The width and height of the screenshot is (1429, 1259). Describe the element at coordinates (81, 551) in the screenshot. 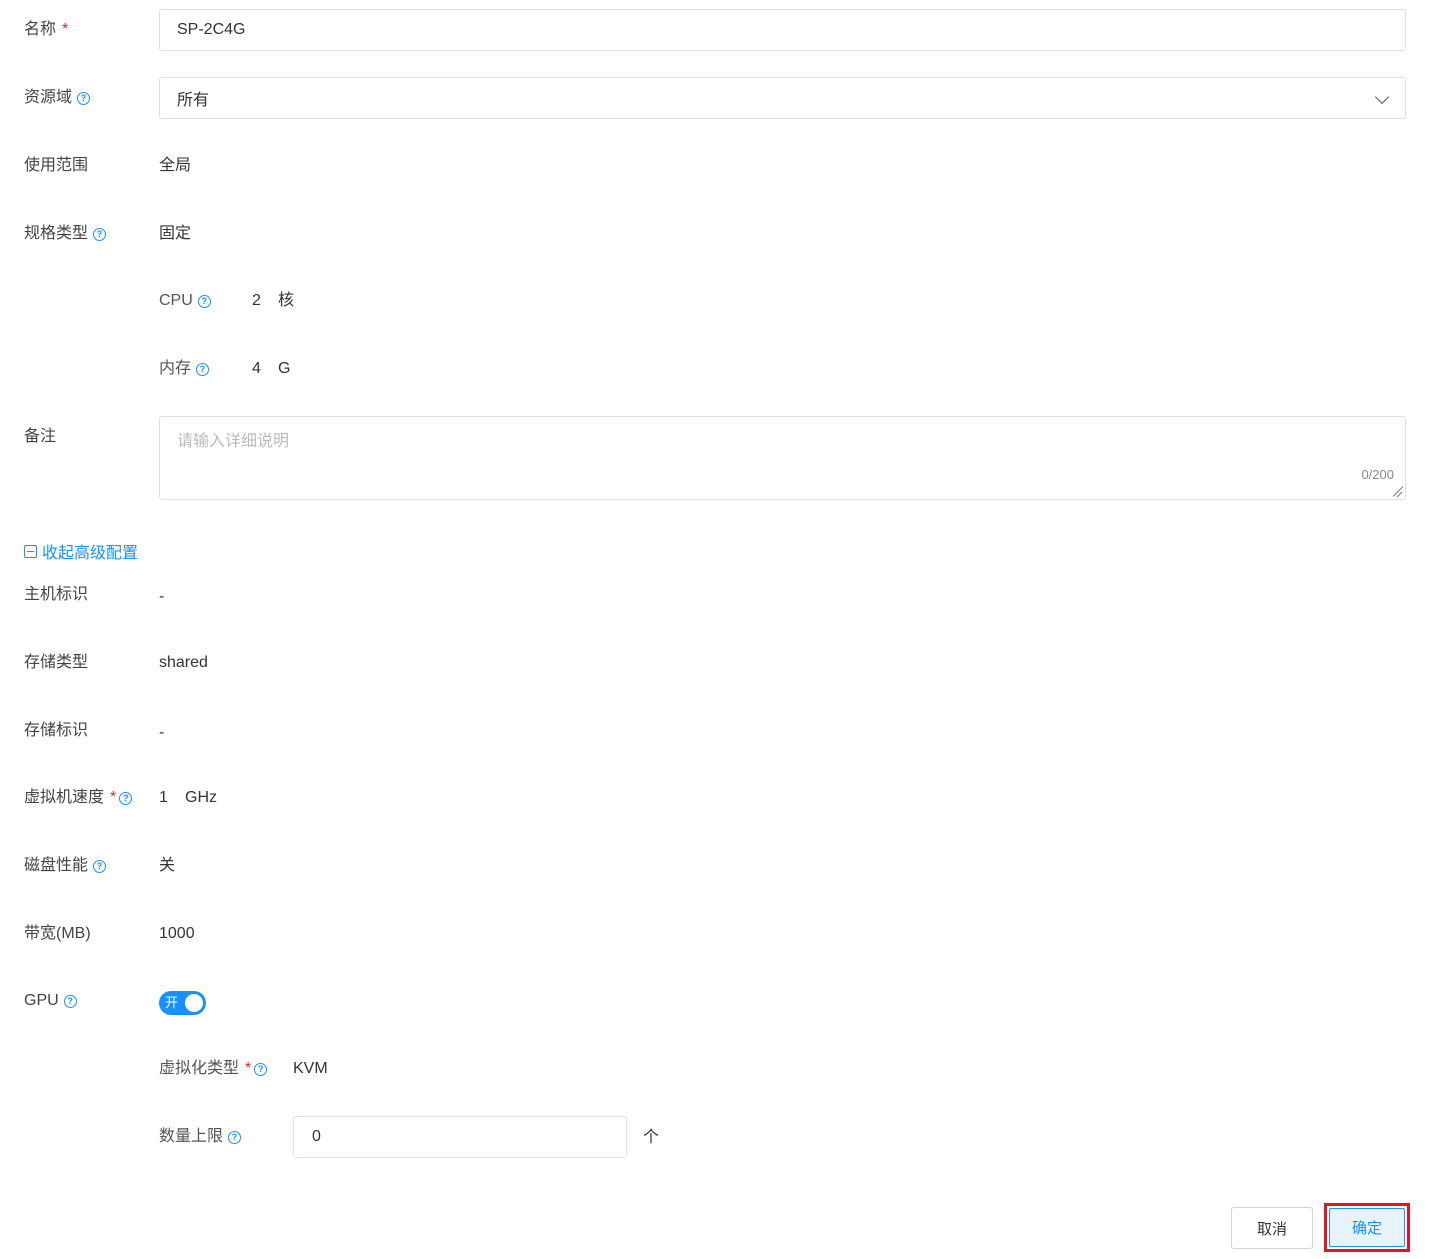

I see `collapse-advanced-link: 收起高级配置` at that location.